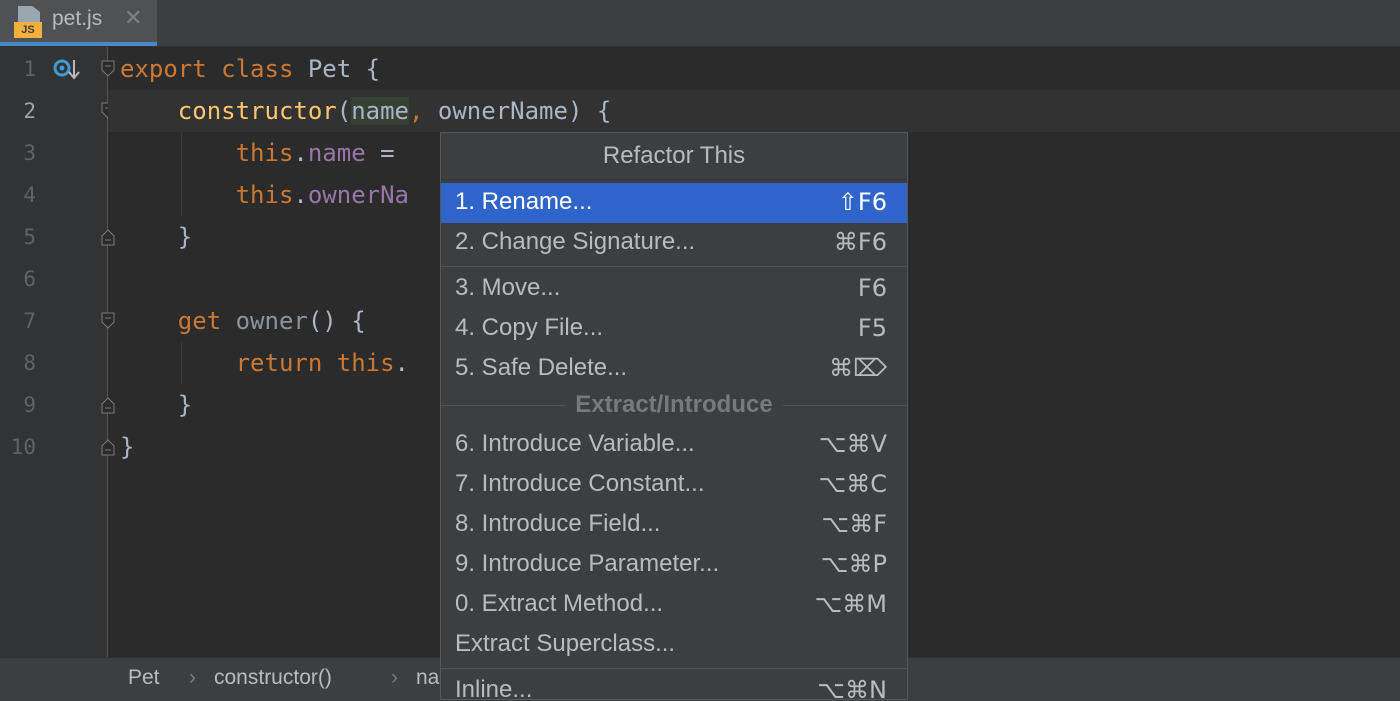 The width and height of the screenshot is (1400, 701). I want to click on menu-group-header: Extract/Introduce, so click(674, 406).